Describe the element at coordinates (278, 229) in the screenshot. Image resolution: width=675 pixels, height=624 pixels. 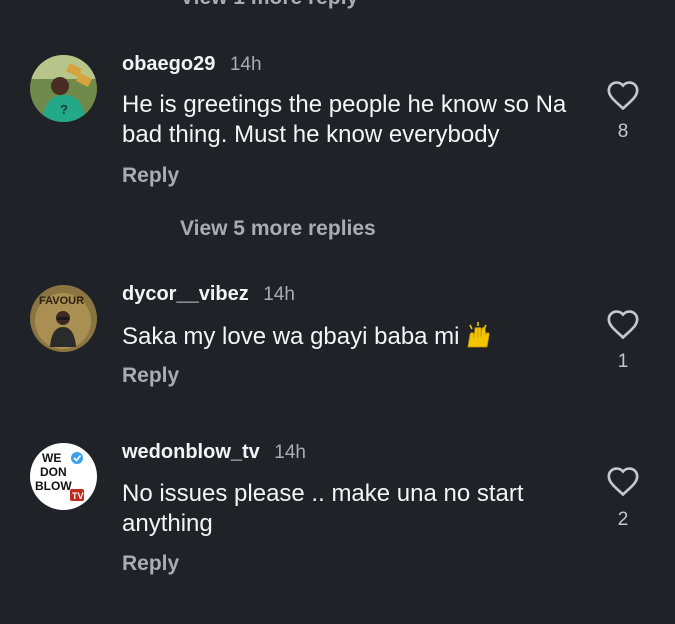
I see `view-more-replies-link: View 5 more replies` at that location.